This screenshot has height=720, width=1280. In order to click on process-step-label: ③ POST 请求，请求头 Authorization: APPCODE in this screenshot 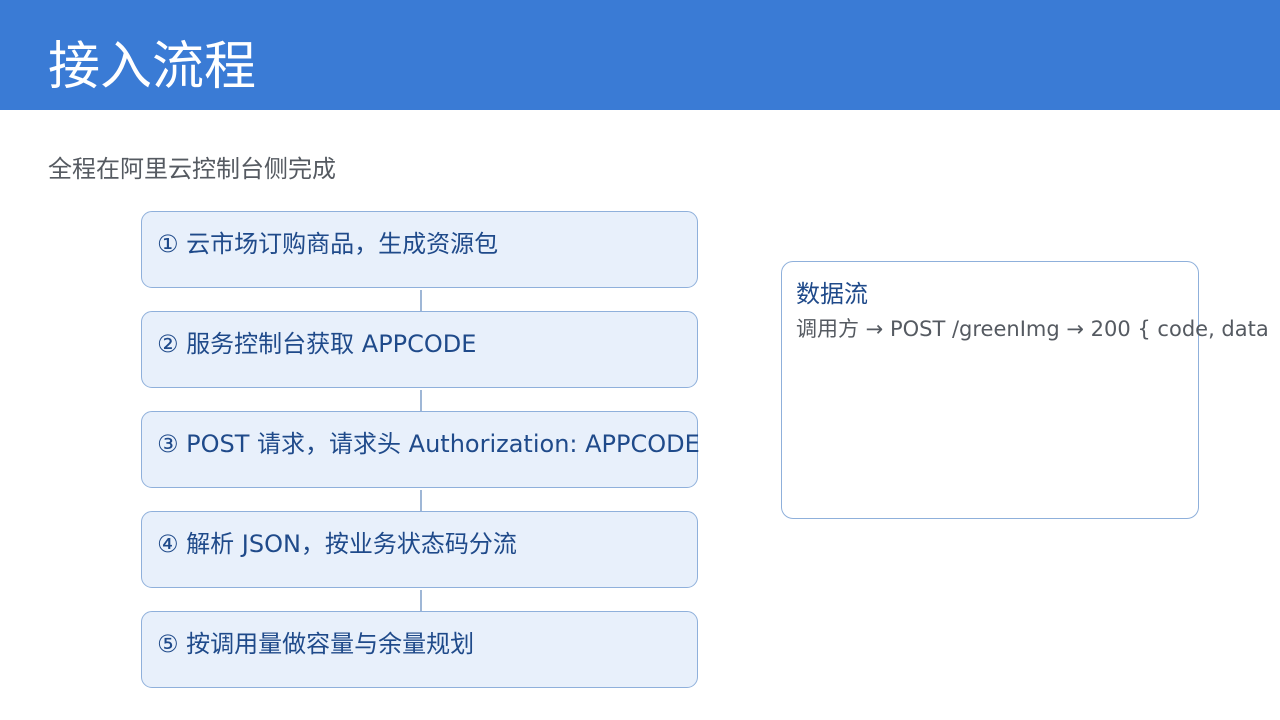, I will do `click(428, 444)`.